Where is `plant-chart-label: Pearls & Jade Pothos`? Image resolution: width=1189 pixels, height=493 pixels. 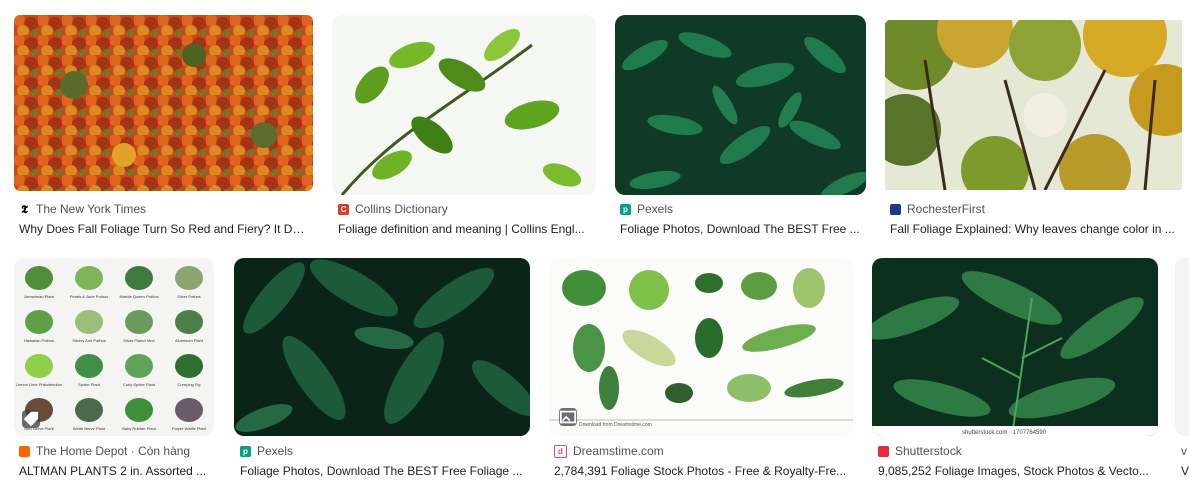
plant-chart-label: Pearls & Jade Pothos is located at coordinates (89, 296).